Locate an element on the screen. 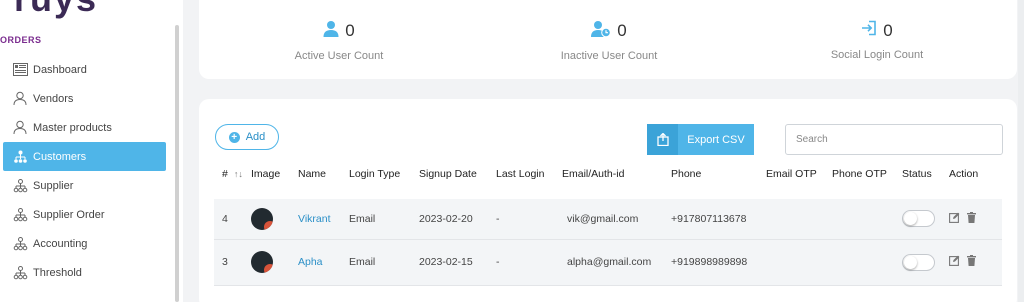  sidebar-item-label: Threshold is located at coordinates (57, 272).